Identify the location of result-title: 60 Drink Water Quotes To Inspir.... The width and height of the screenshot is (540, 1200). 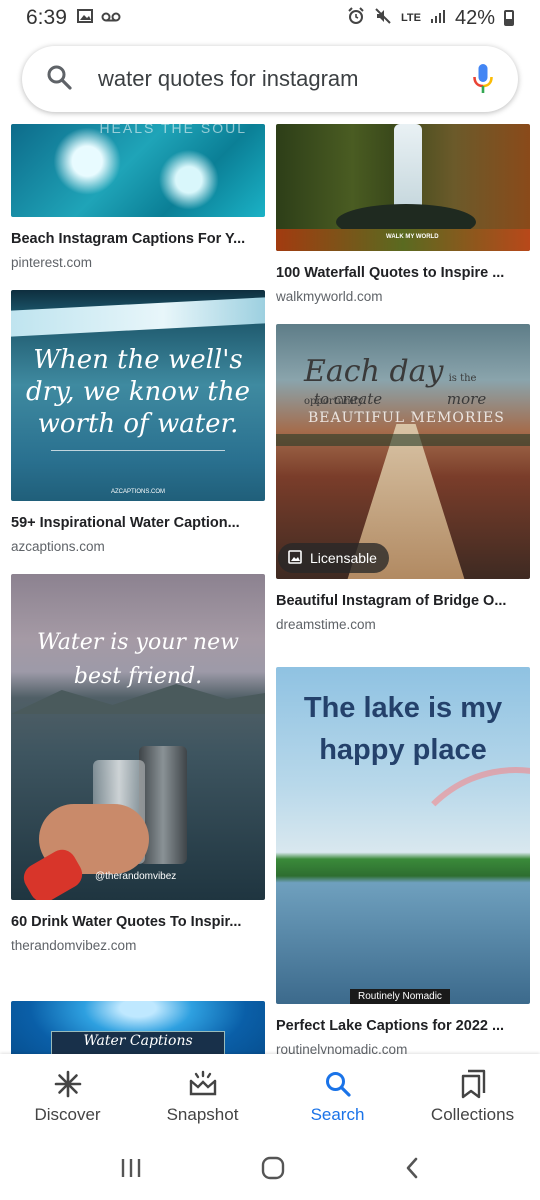
(138, 922).